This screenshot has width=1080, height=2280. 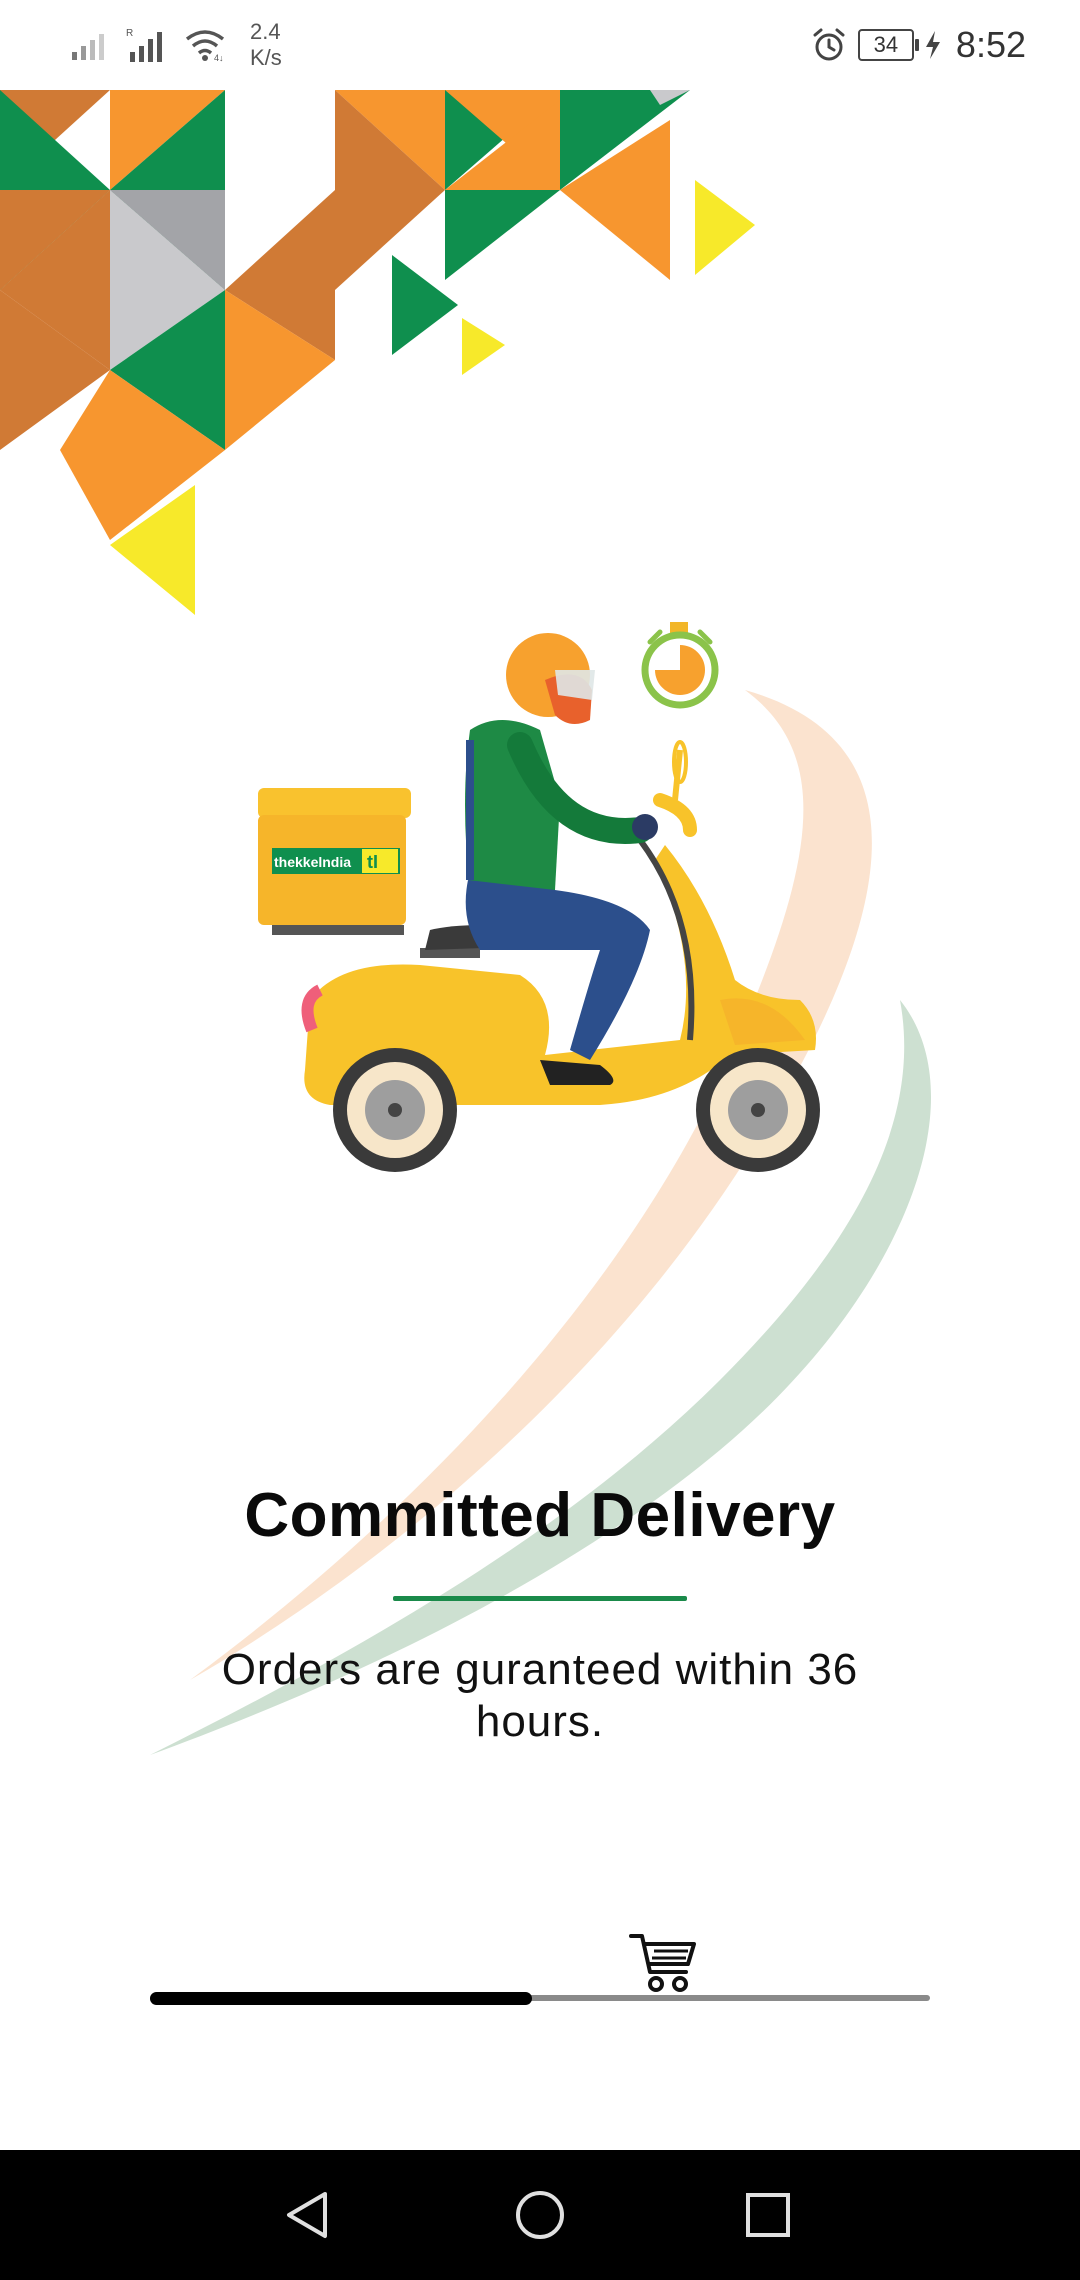 What do you see at coordinates (341, 1998) in the screenshot?
I see `onboarding-progress-fill` at bounding box center [341, 1998].